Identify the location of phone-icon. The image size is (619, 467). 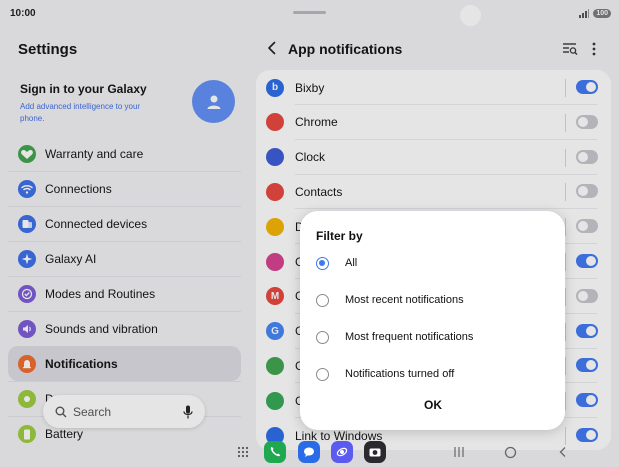
(275, 452).